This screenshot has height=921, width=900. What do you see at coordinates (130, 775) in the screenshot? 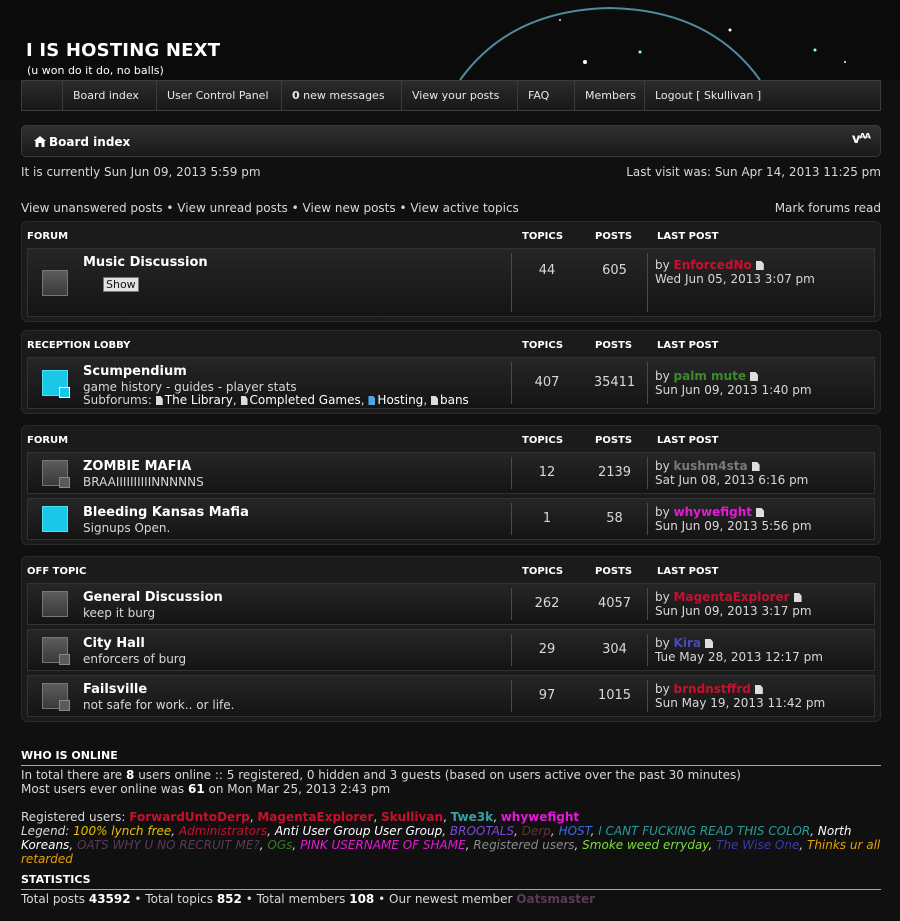
I see `online-count: 8` at bounding box center [130, 775].